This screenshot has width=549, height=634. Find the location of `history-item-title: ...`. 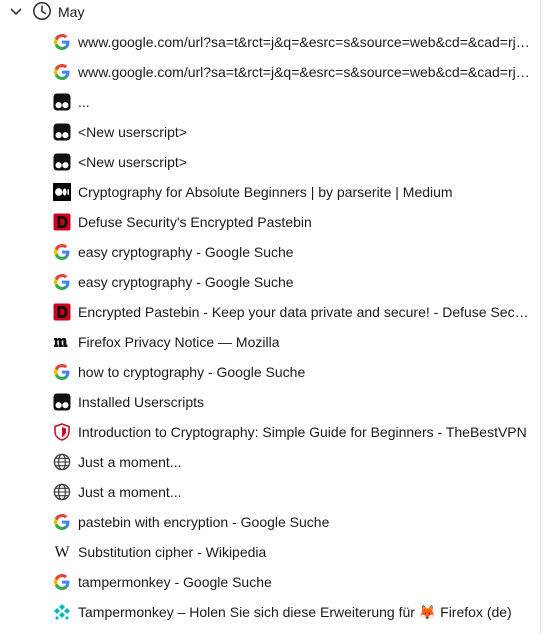

history-item-title: ... is located at coordinates (84, 102).